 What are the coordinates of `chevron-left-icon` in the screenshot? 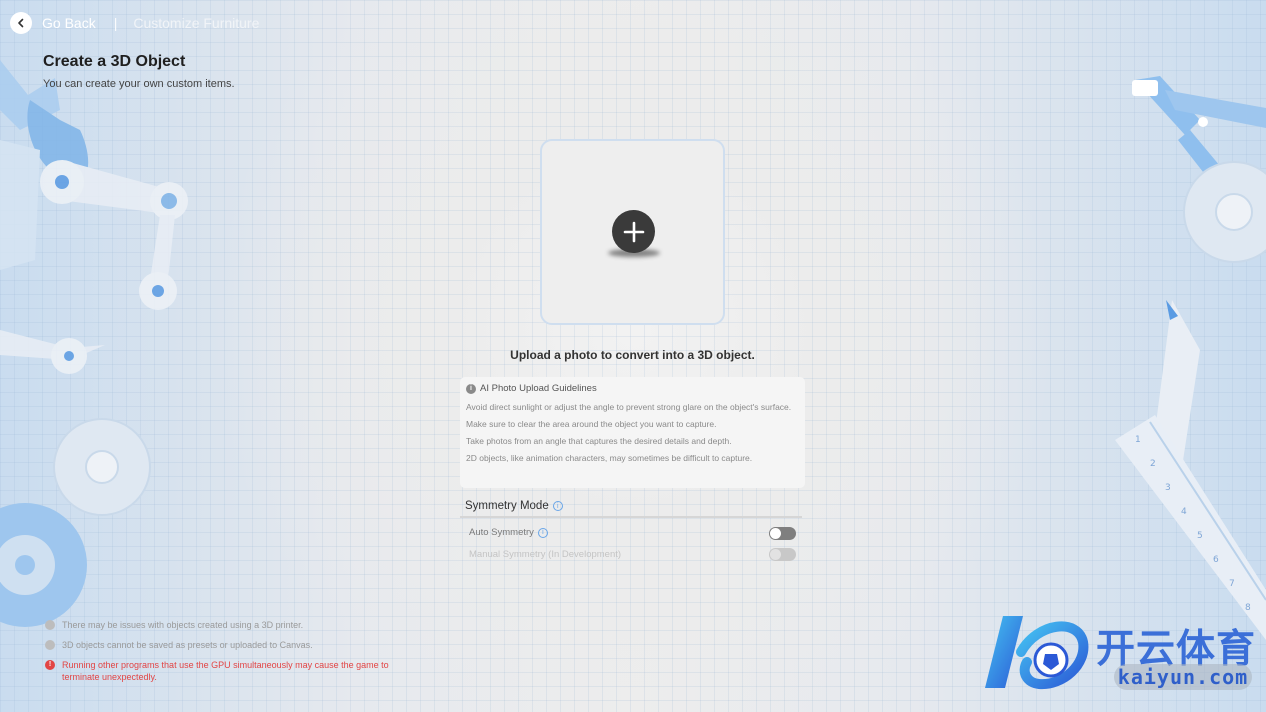 It's located at (21, 23).